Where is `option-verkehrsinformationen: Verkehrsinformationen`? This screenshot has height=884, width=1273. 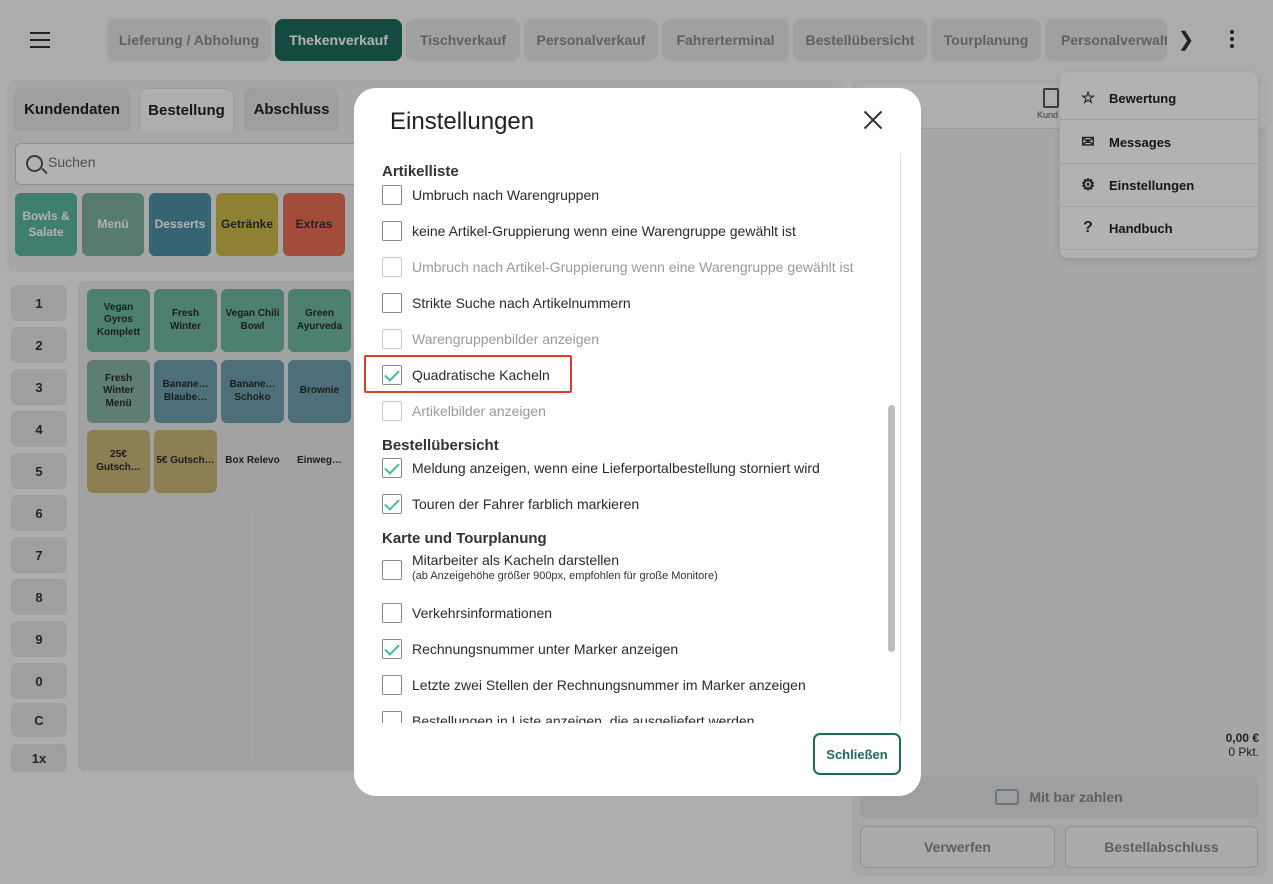
option-verkehrsinformationen: Verkehrsinformationen is located at coordinates (467, 613).